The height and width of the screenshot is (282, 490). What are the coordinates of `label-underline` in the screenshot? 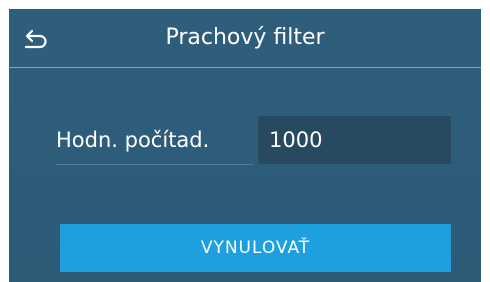 It's located at (154, 164).